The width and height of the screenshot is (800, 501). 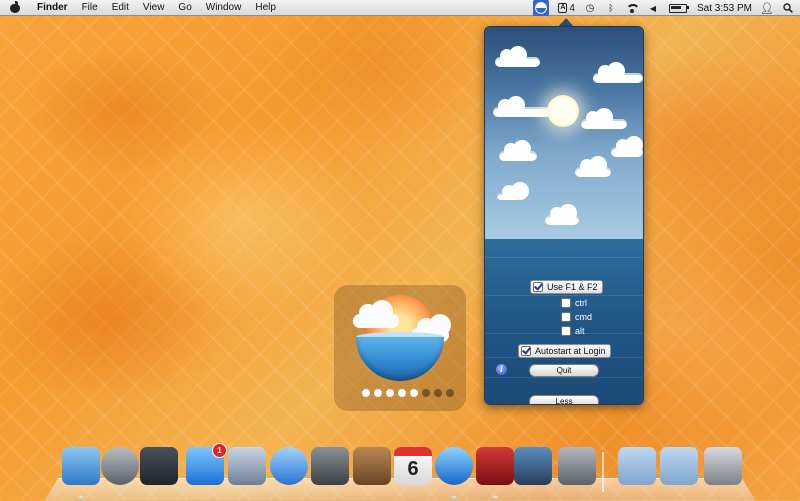 I want to click on dock-item-finder, so click(x=81, y=466).